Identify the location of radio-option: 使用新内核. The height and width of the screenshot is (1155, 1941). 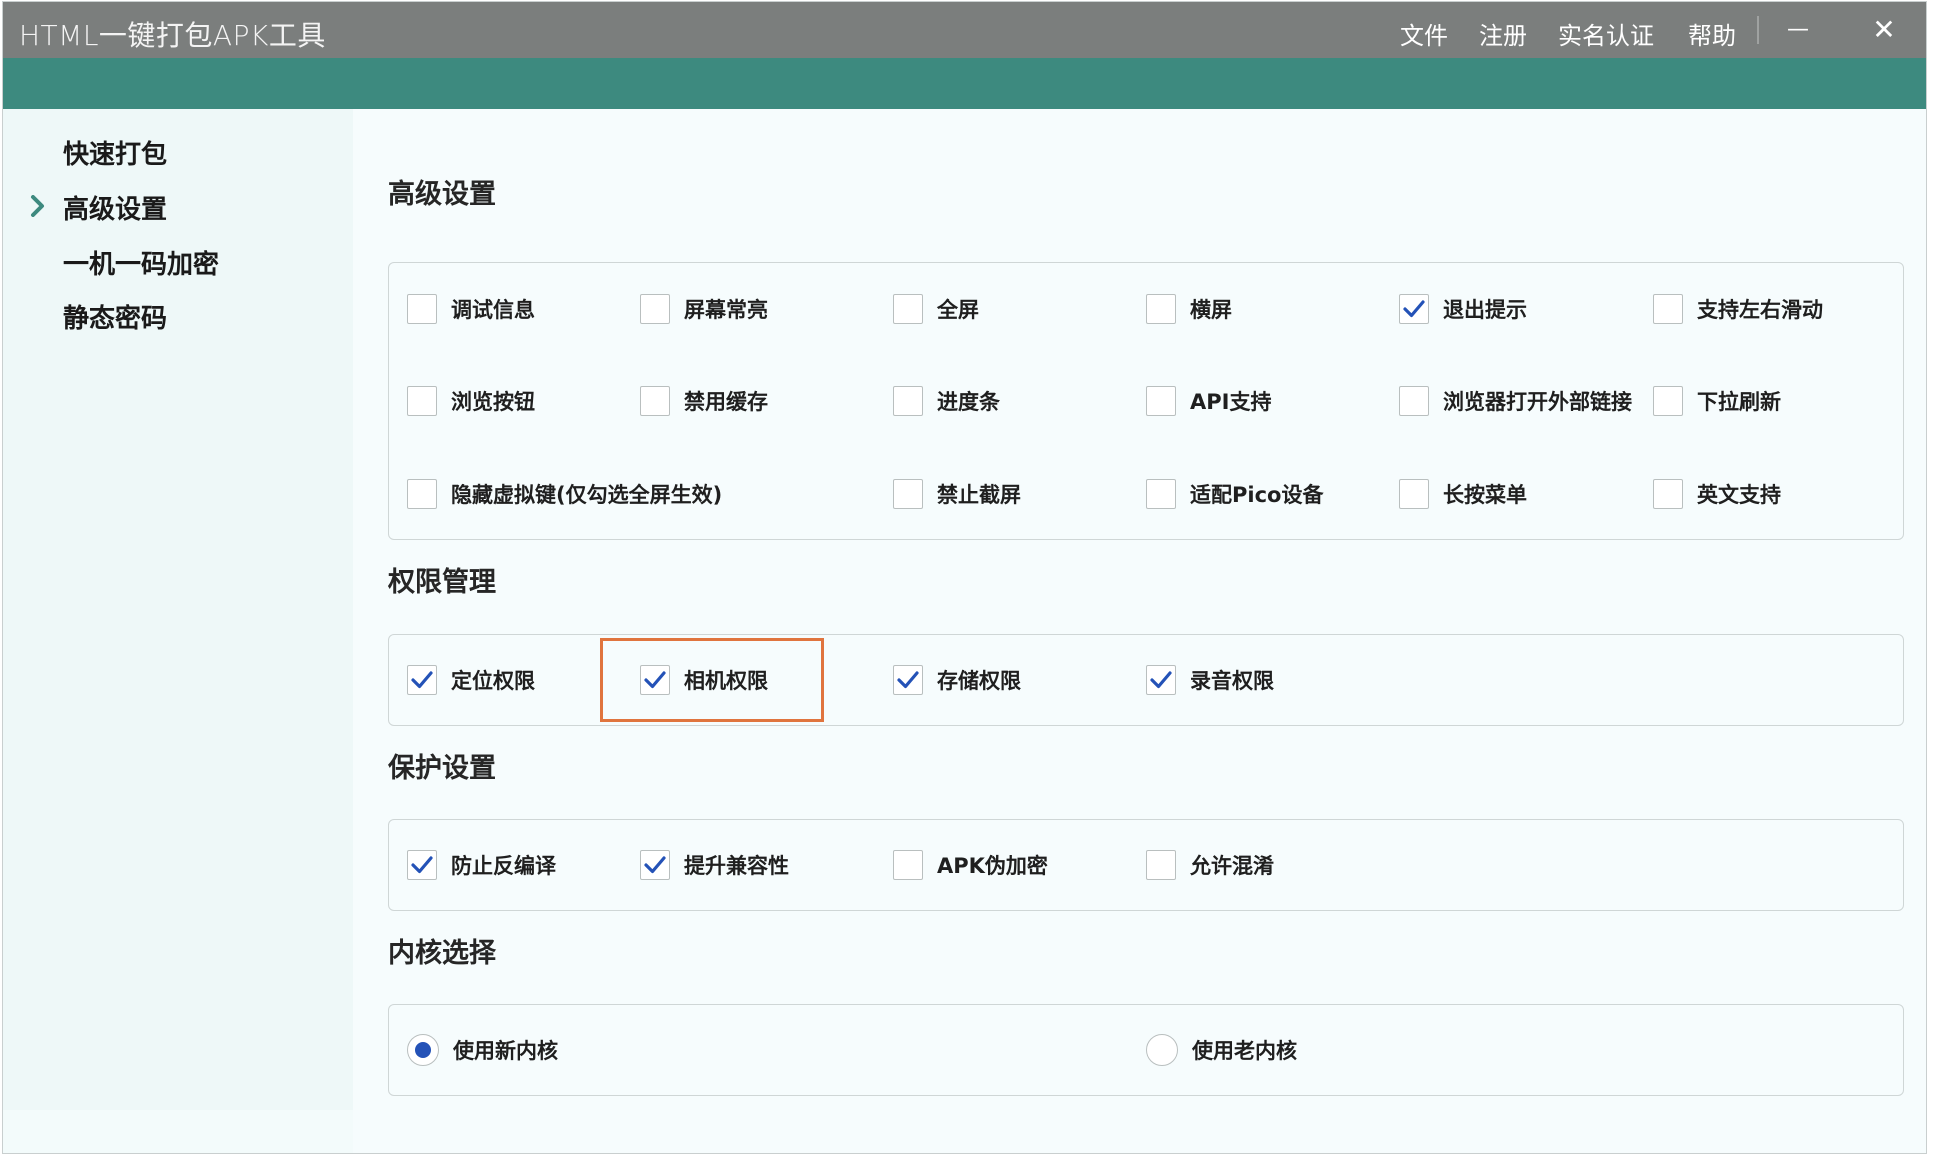
(482, 1050).